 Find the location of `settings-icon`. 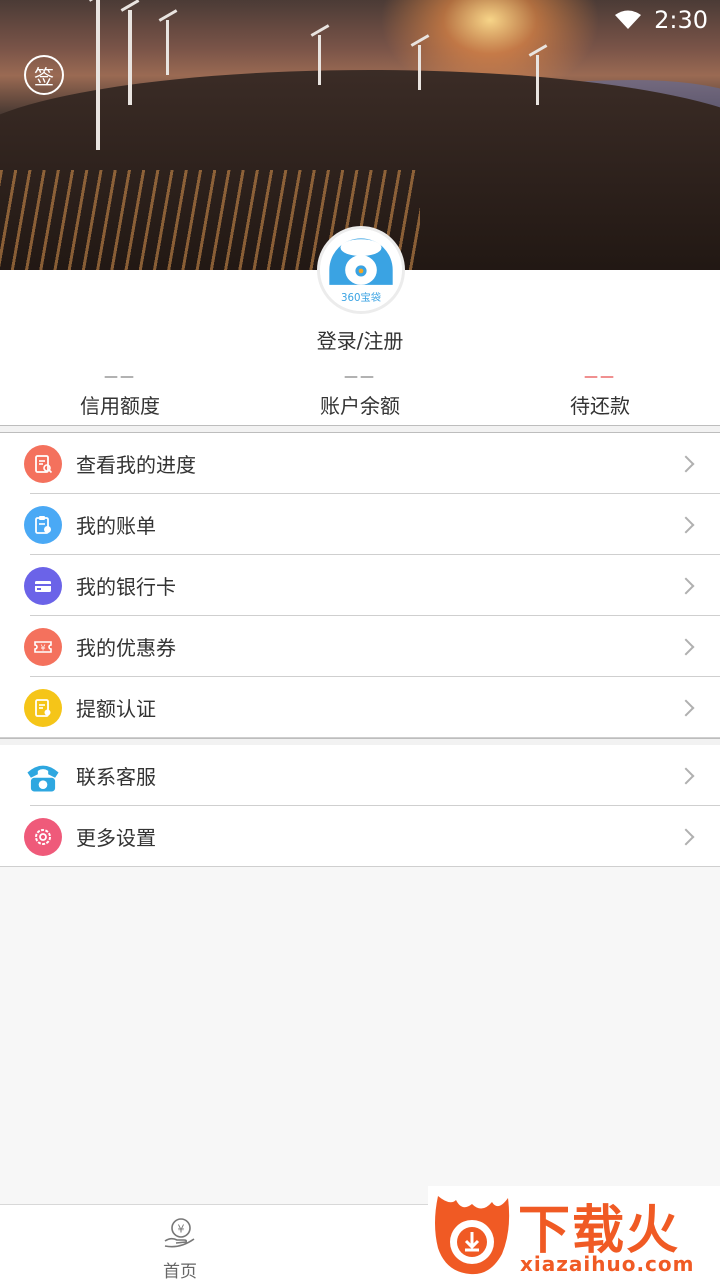

settings-icon is located at coordinates (43, 836).